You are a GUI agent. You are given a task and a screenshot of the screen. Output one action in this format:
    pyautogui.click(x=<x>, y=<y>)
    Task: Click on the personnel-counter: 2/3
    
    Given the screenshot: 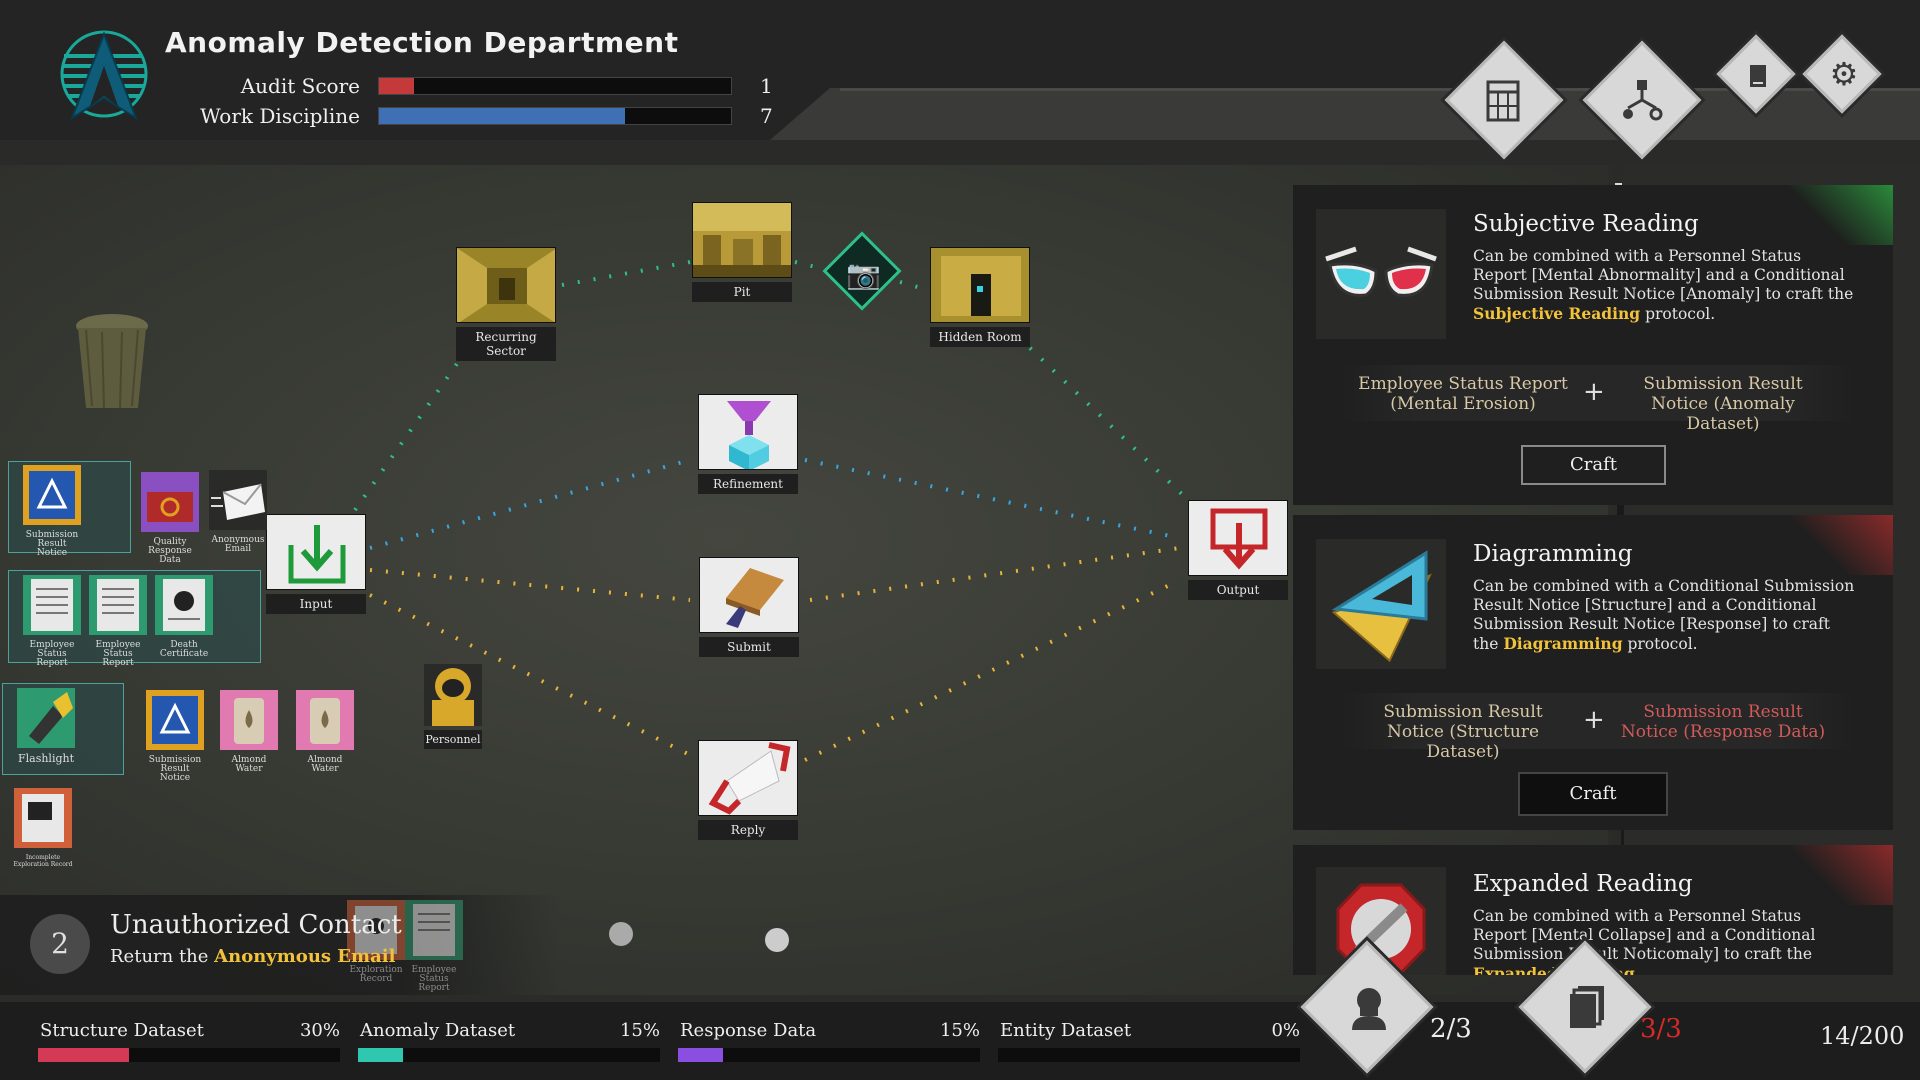 What is the action you would take?
    pyautogui.click(x=1451, y=1029)
    